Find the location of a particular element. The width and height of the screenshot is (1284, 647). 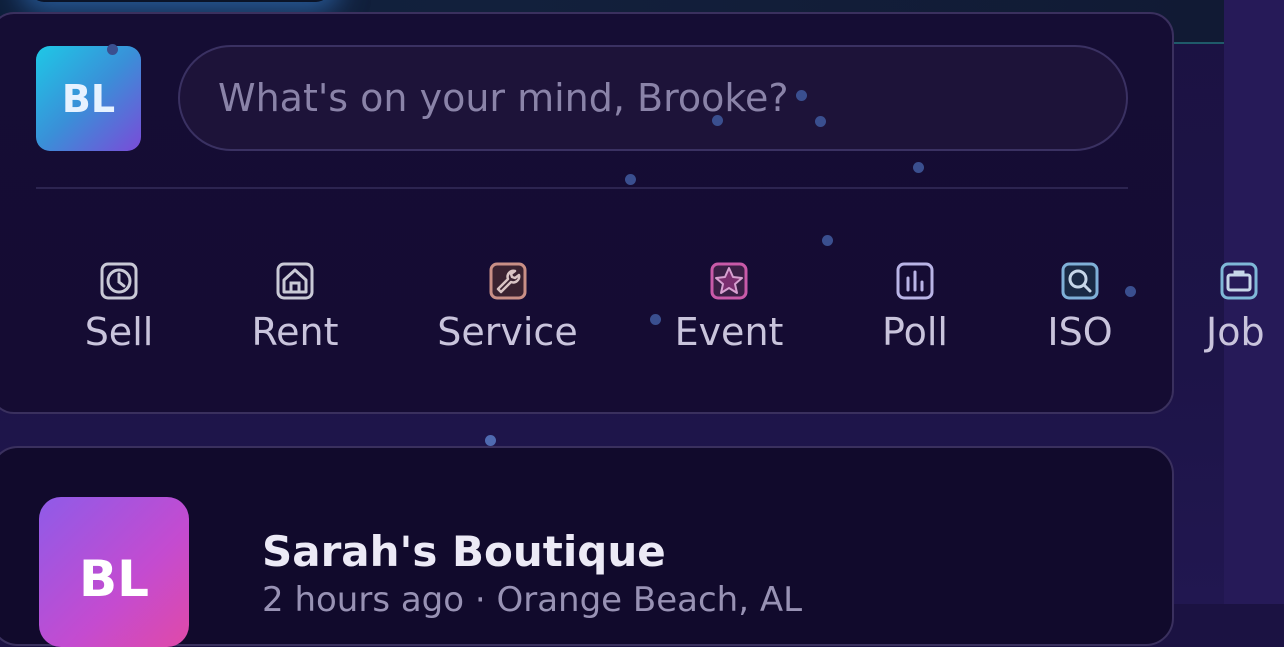

action-label: Rent is located at coordinates (295, 332).